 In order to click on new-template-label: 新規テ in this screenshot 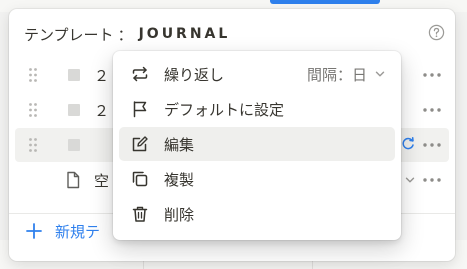, I will do `click(78, 231)`.